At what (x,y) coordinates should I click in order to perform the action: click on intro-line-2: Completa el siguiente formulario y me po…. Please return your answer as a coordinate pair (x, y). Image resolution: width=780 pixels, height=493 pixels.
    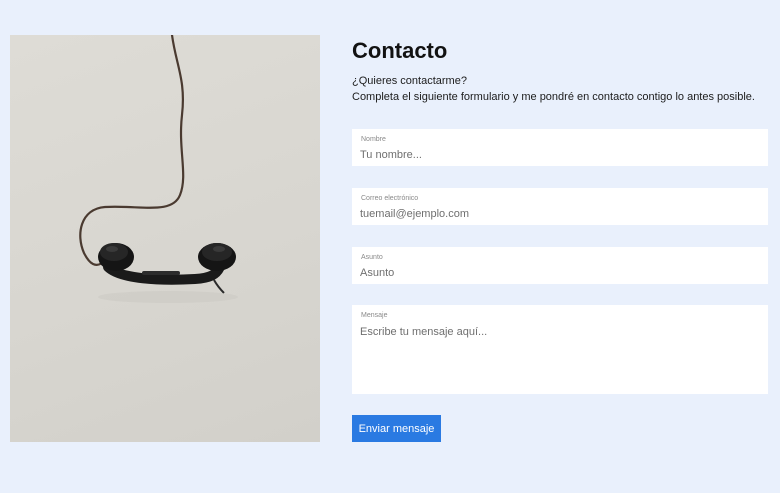
    Looking at the image, I should click on (553, 97).